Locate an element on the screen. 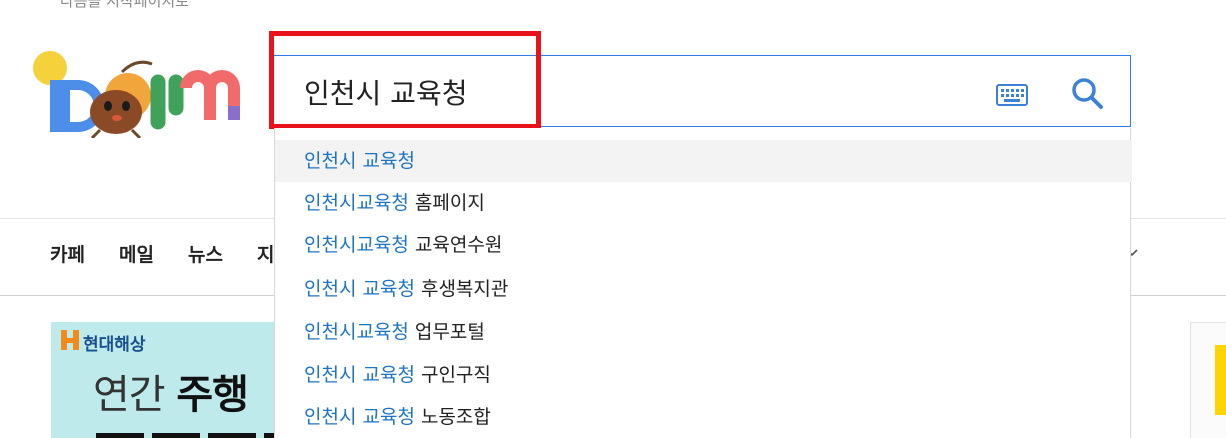  daum-logo-art is located at coordinates (136, 95).